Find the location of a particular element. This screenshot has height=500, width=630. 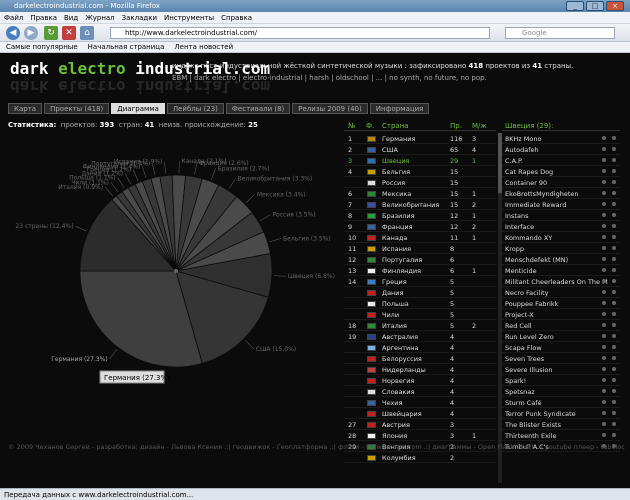

bookmark-2: Лента новостей is located at coordinates (203, 47).